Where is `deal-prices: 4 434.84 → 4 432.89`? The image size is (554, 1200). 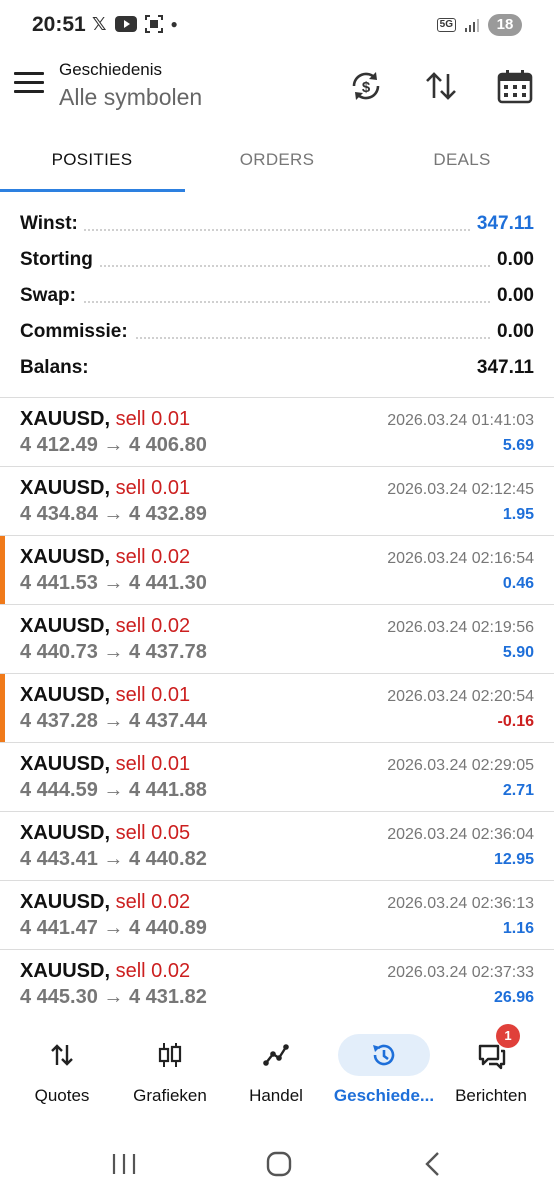
deal-prices: 4 434.84 → 4 432.89 is located at coordinates (113, 514).